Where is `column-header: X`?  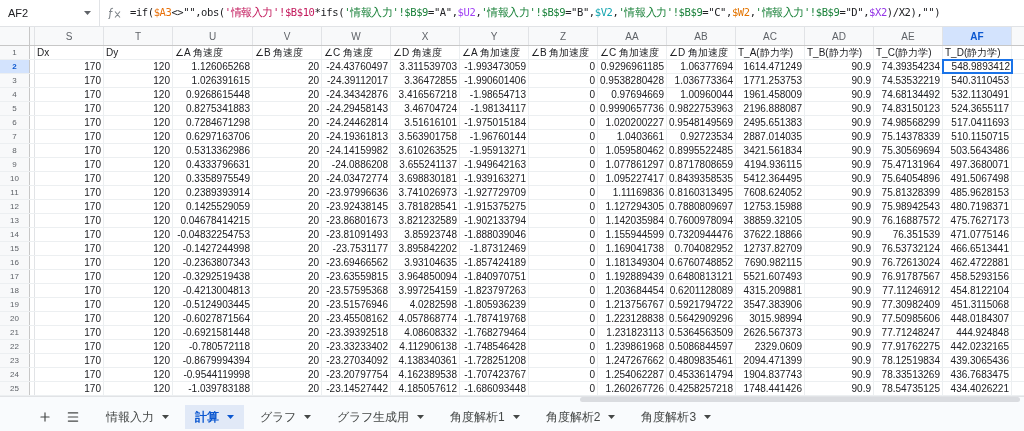 column-header: X is located at coordinates (425, 36).